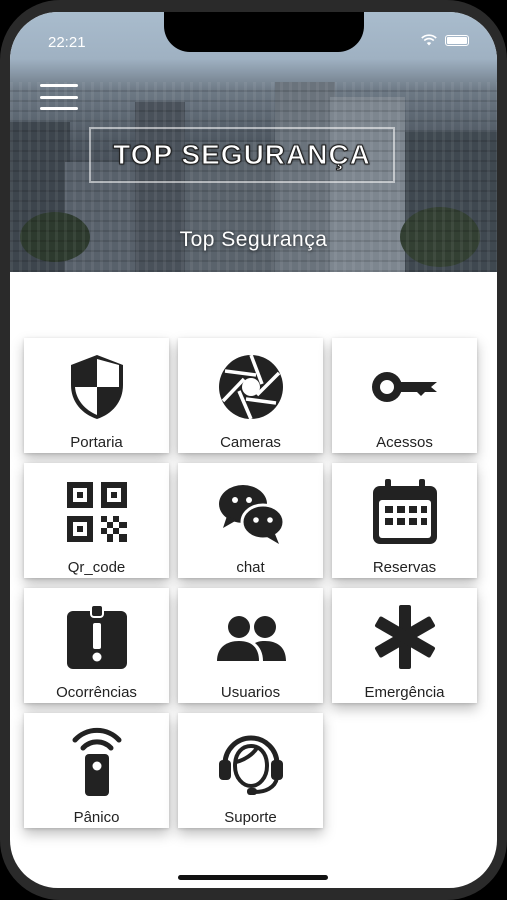 The width and height of the screenshot is (507, 900). I want to click on tile-label: Usuarios, so click(250, 692).